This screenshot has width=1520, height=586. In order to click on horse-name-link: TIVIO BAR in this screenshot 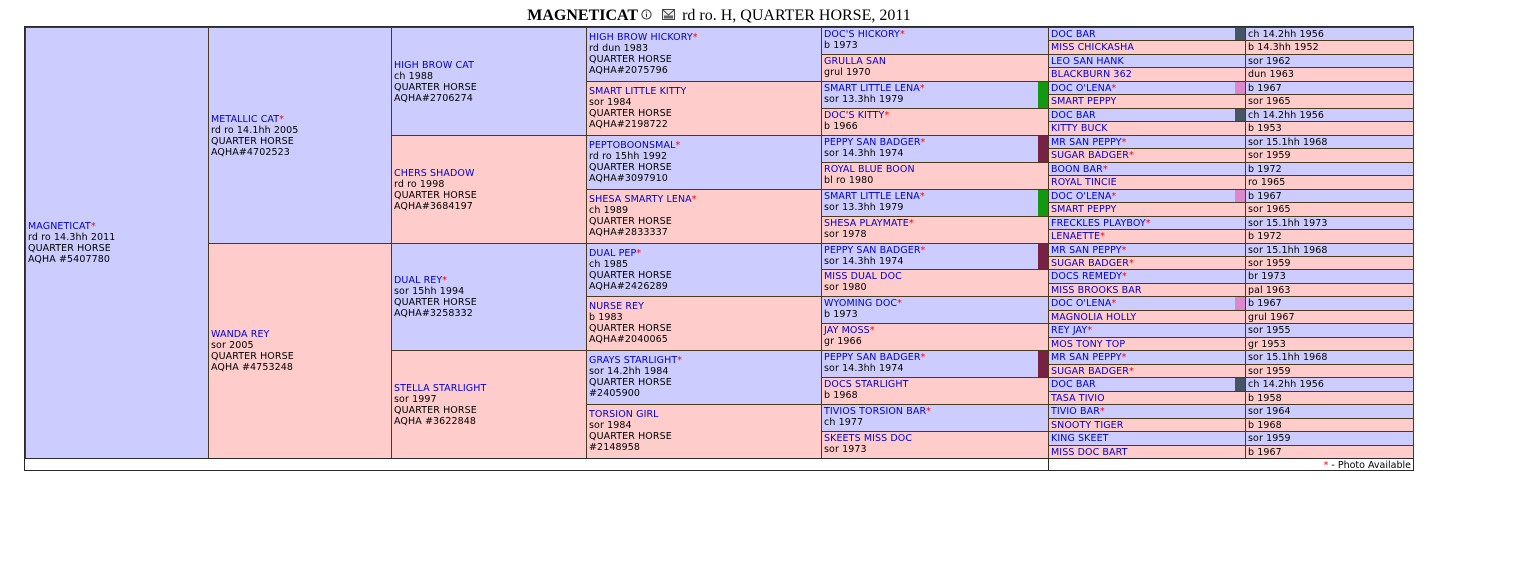, I will do `click(1075, 411)`.